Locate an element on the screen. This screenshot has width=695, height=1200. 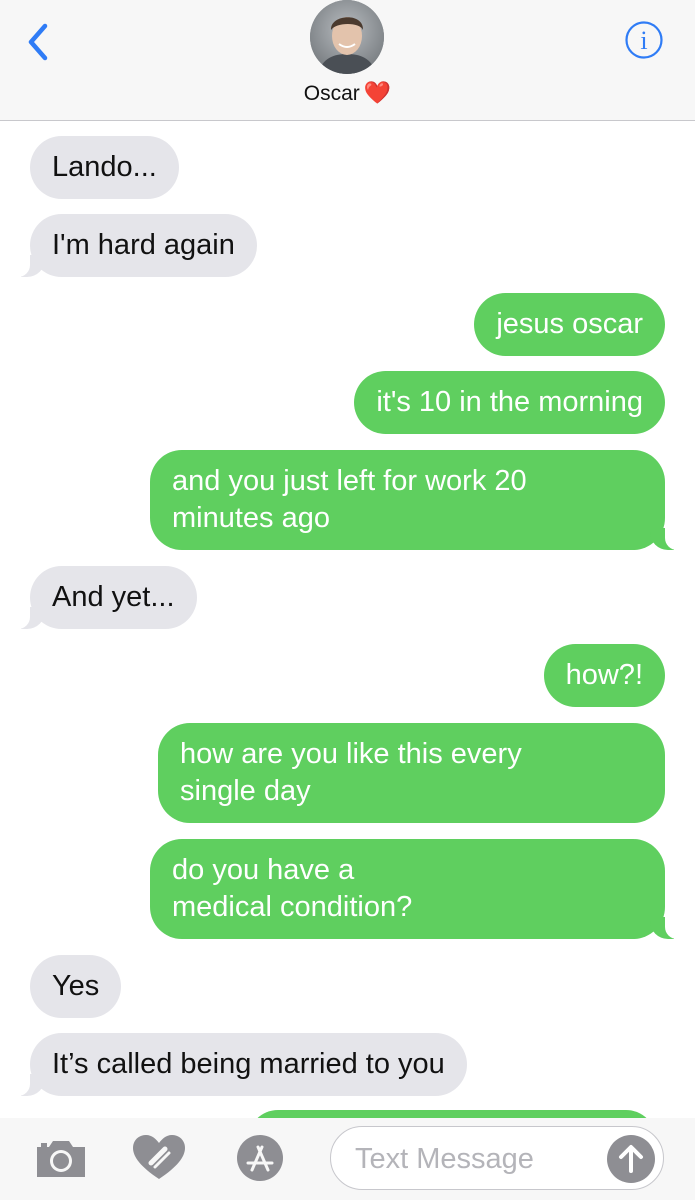
text-message-field is located at coordinates (497, 1158).